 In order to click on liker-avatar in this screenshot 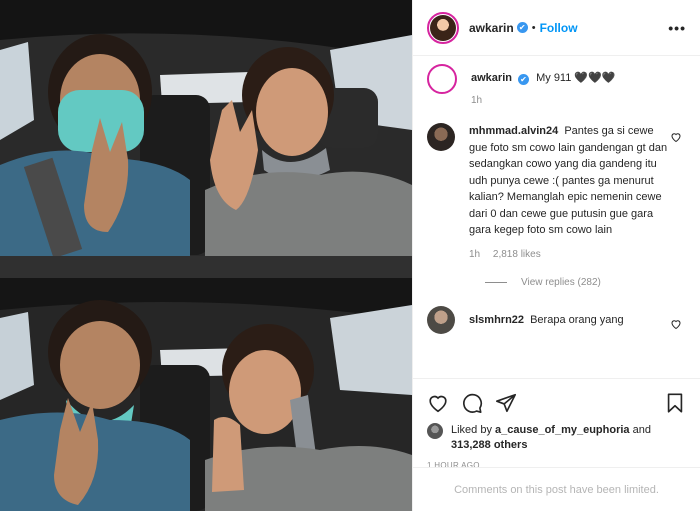, I will do `click(435, 431)`.